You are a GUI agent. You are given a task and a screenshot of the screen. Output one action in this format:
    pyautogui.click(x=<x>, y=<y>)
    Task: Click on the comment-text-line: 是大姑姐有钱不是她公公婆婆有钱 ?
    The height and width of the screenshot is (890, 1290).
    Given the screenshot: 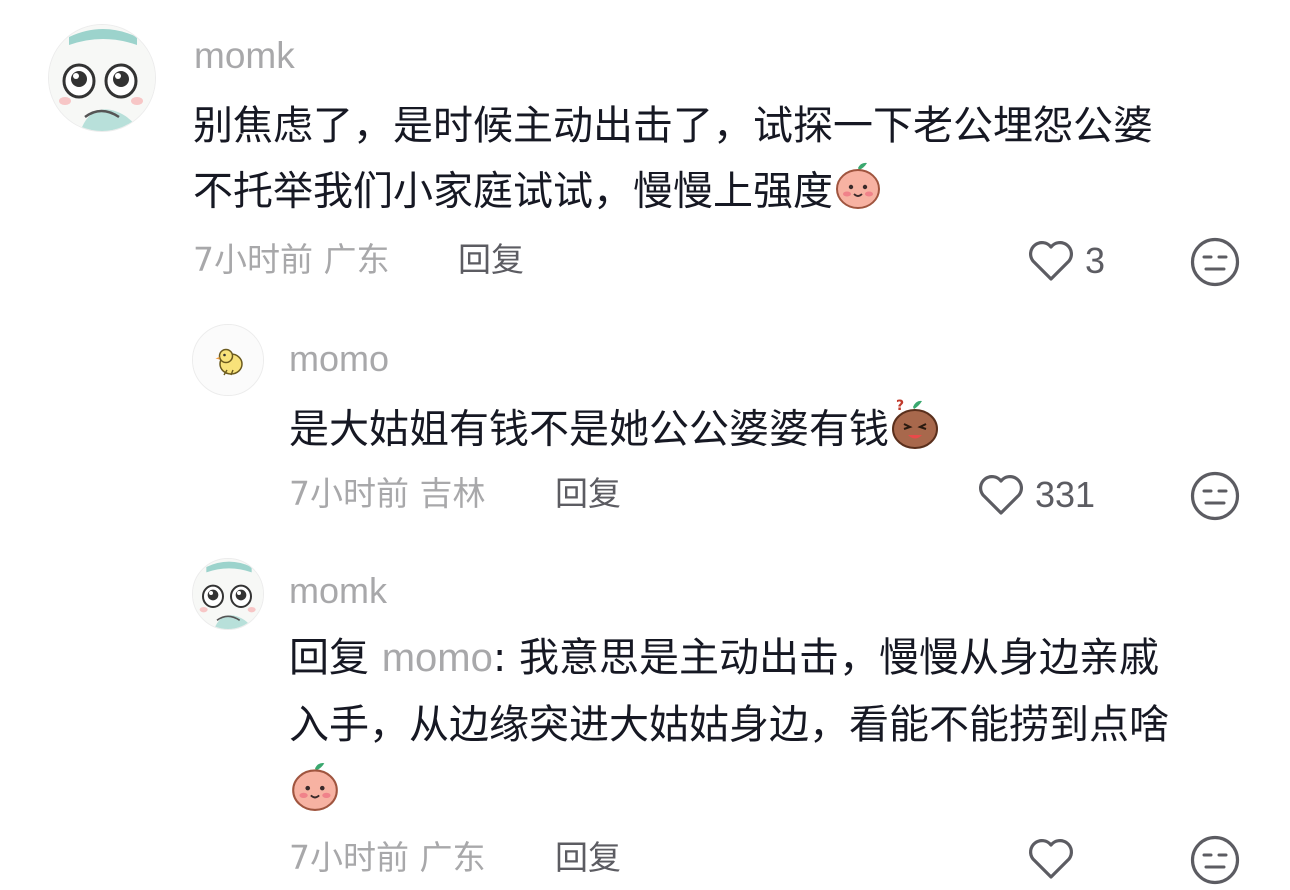 What is the action you would take?
    pyautogui.click(x=615, y=431)
    